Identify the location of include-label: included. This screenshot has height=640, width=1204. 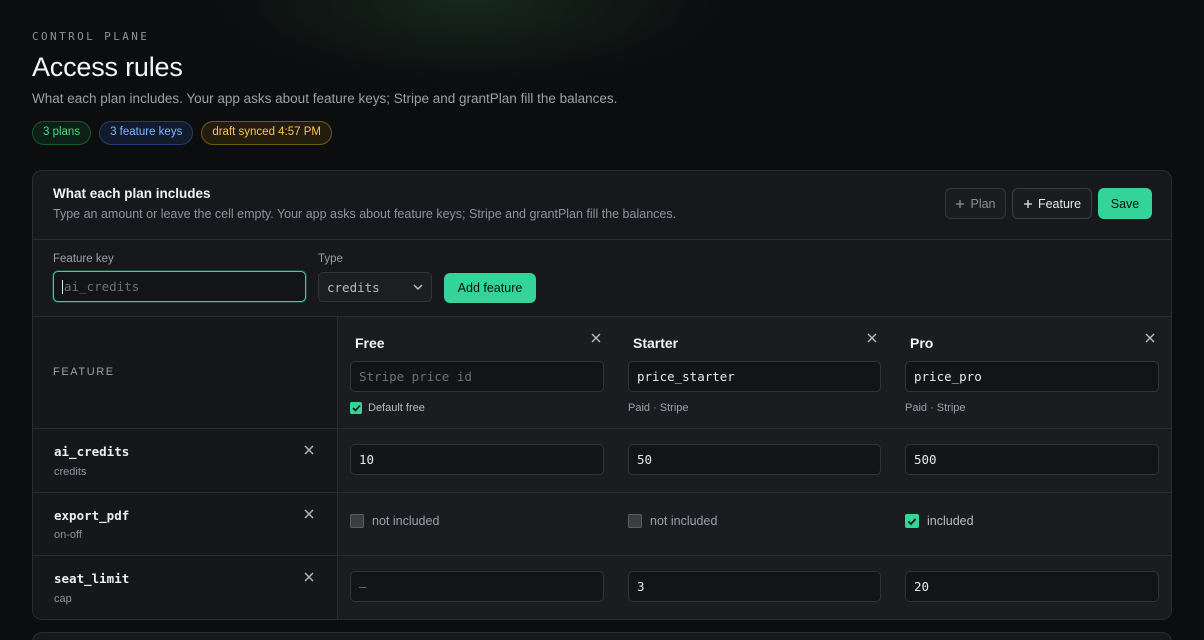
(950, 521).